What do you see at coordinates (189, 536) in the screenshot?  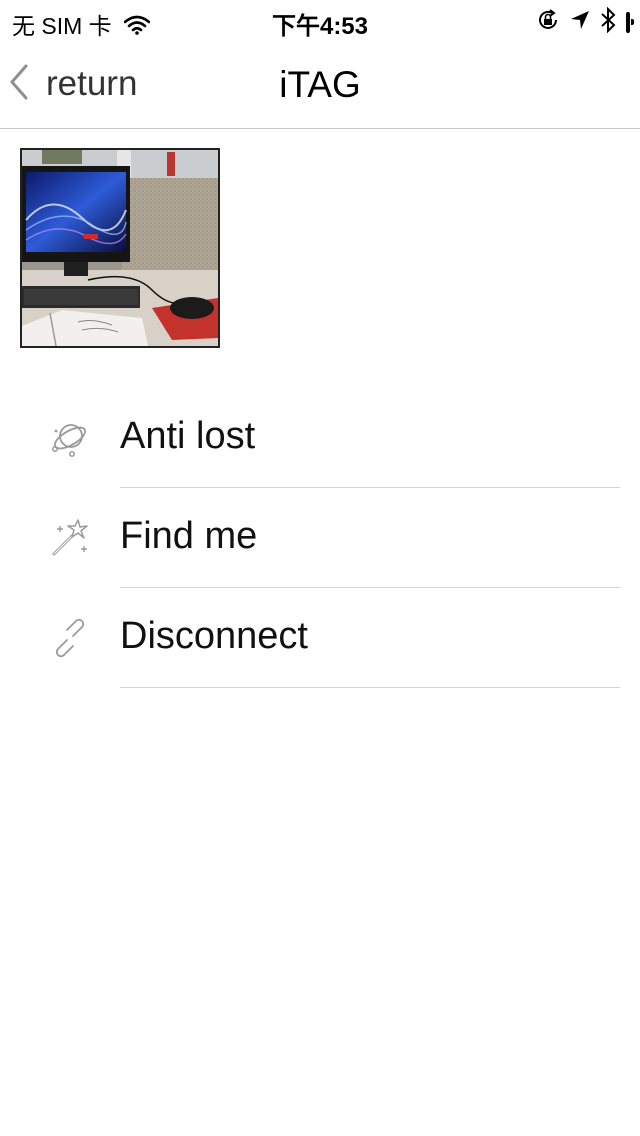 I see `menu-item-label: Find me` at bounding box center [189, 536].